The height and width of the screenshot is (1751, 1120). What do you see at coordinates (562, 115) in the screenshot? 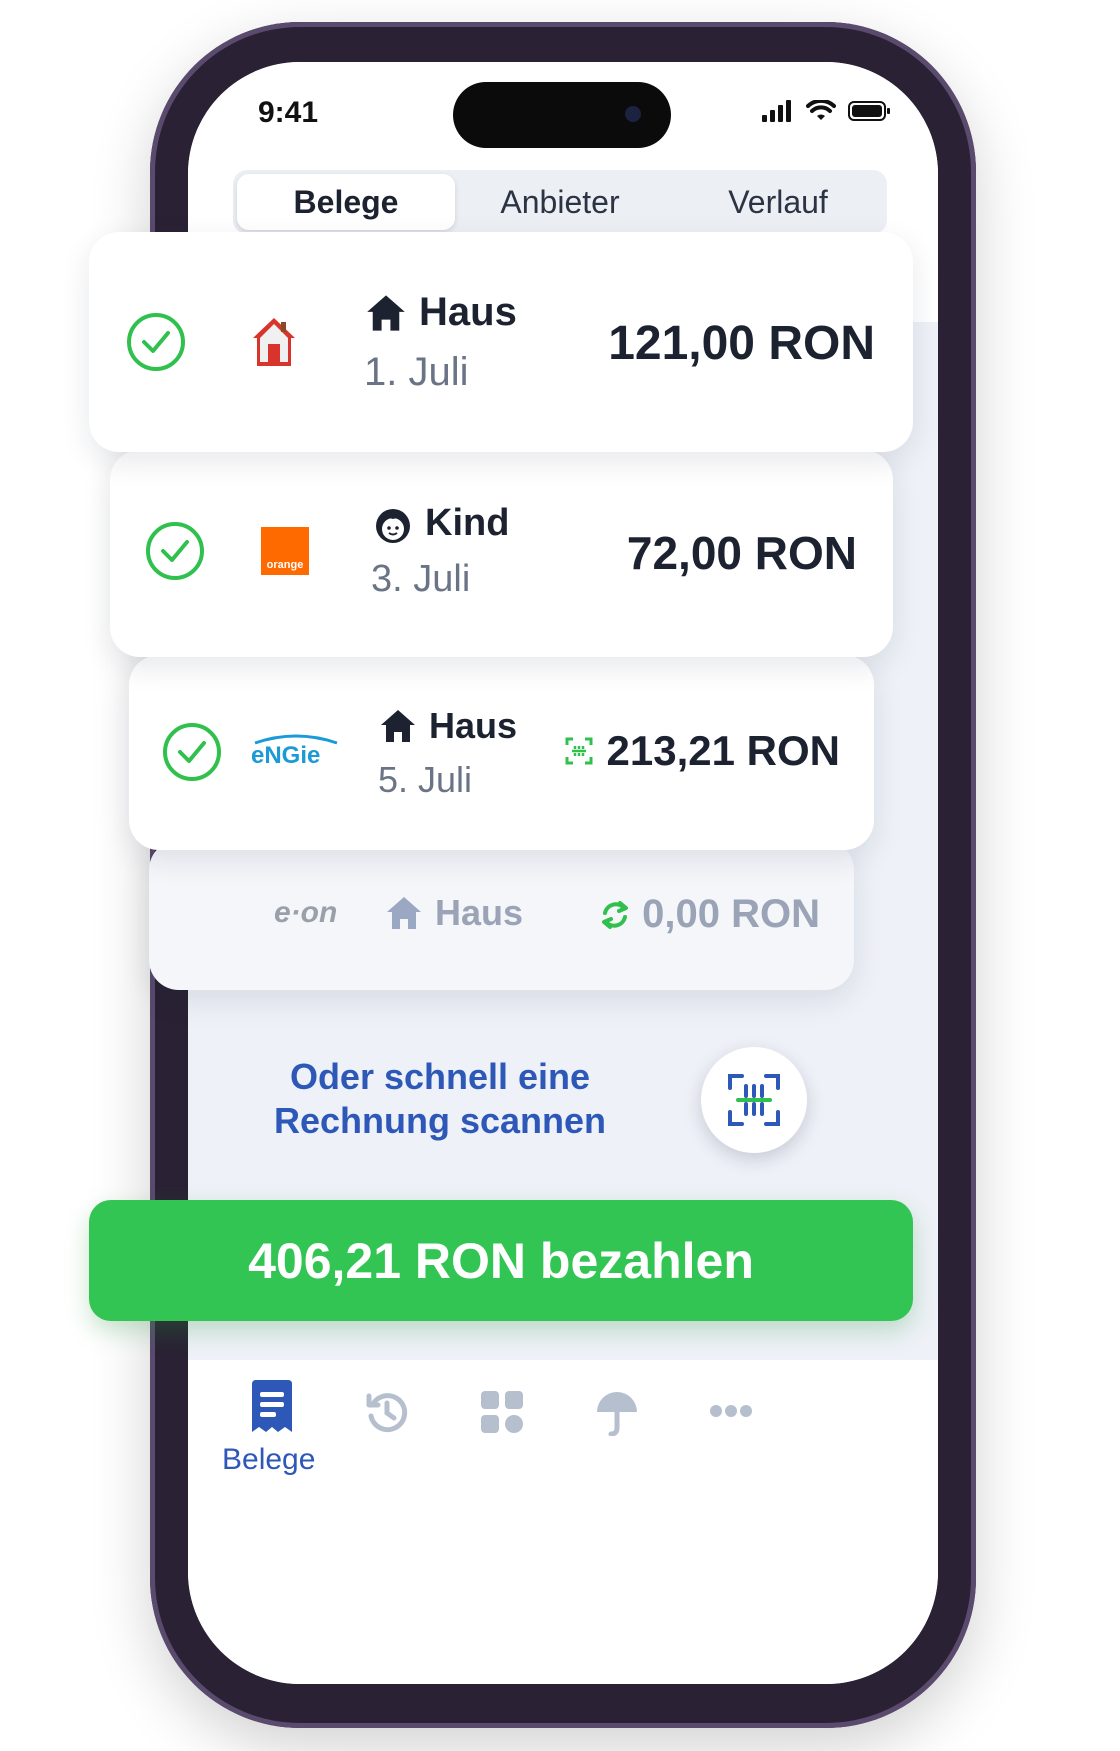
I see `dynamic-island` at bounding box center [562, 115].